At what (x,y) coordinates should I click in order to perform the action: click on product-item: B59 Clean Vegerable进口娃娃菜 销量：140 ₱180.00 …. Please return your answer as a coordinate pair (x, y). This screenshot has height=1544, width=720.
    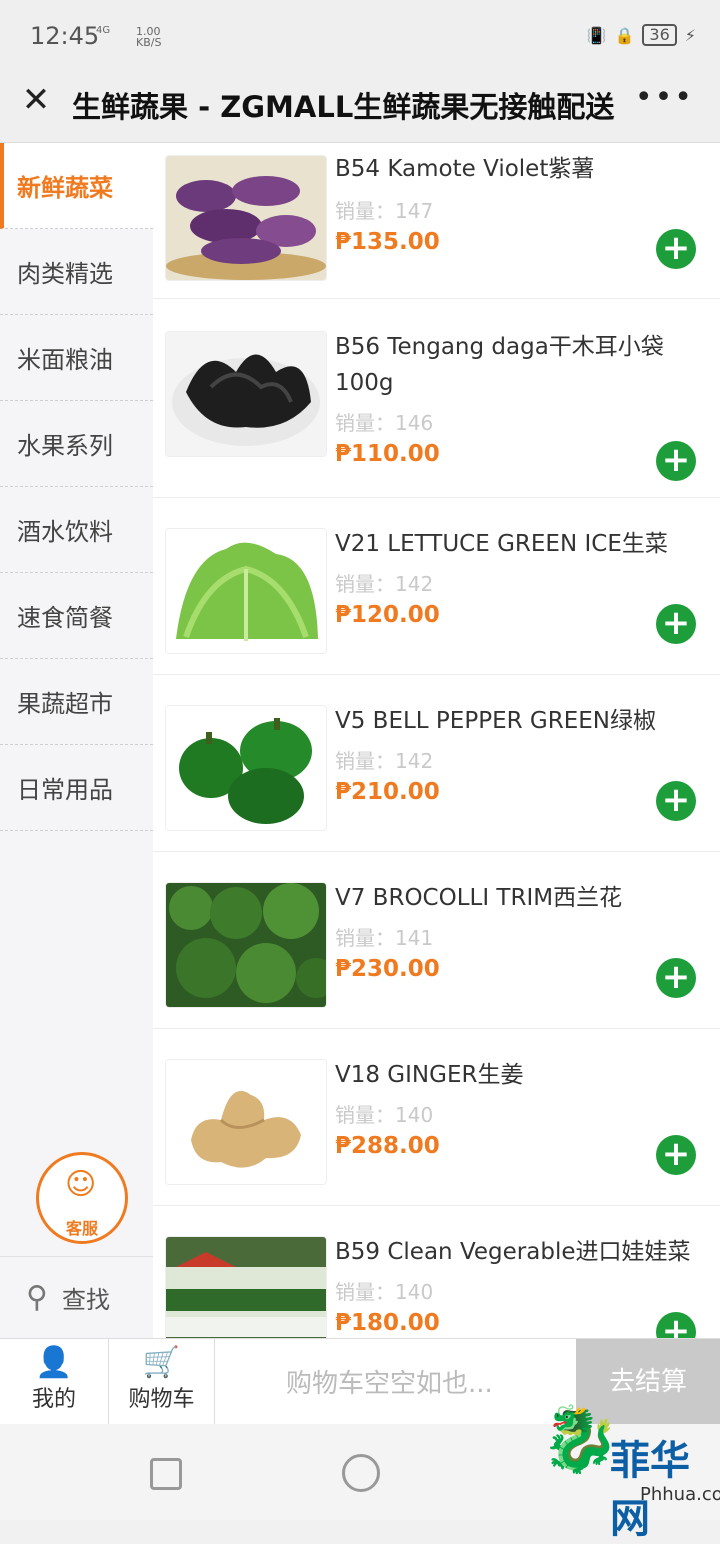
    Looking at the image, I should click on (436, 1272).